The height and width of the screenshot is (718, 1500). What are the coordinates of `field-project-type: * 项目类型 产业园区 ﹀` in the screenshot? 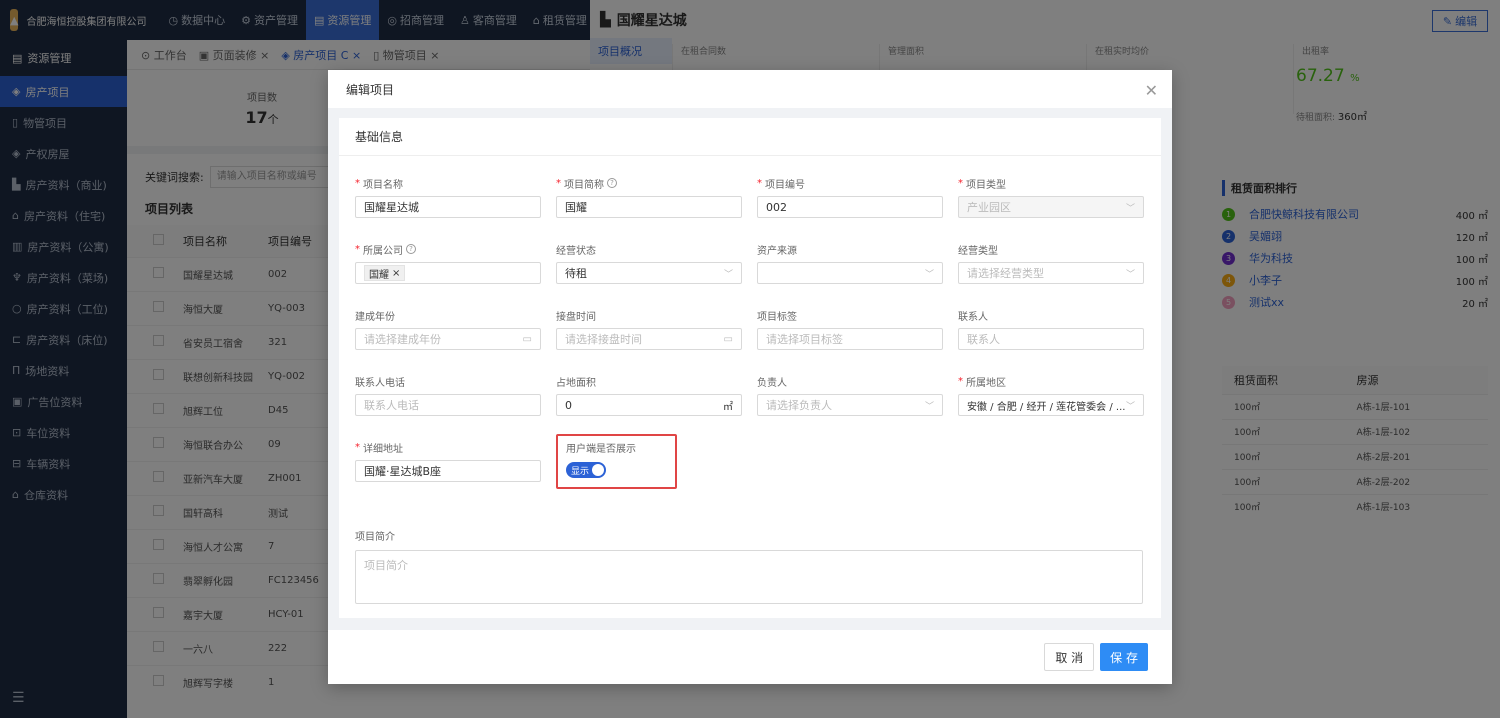 It's located at (1051, 197).